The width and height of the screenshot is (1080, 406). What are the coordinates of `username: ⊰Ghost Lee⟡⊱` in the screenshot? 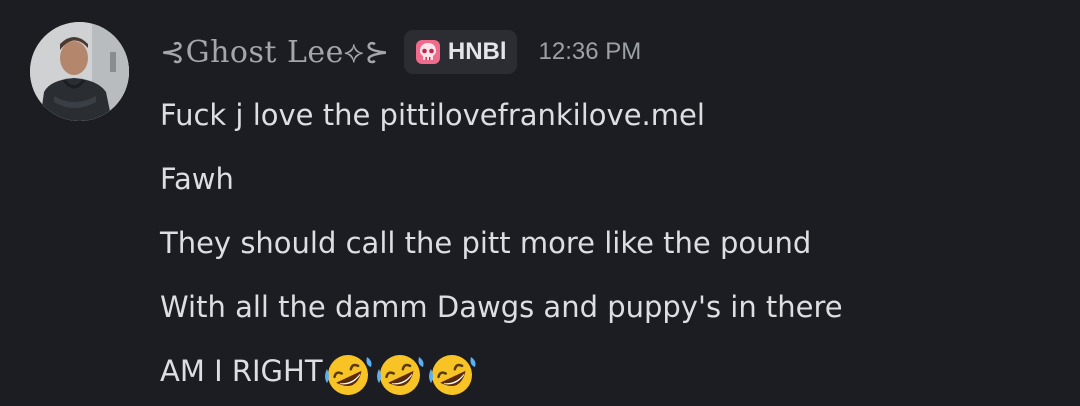 It's located at (275, 52).